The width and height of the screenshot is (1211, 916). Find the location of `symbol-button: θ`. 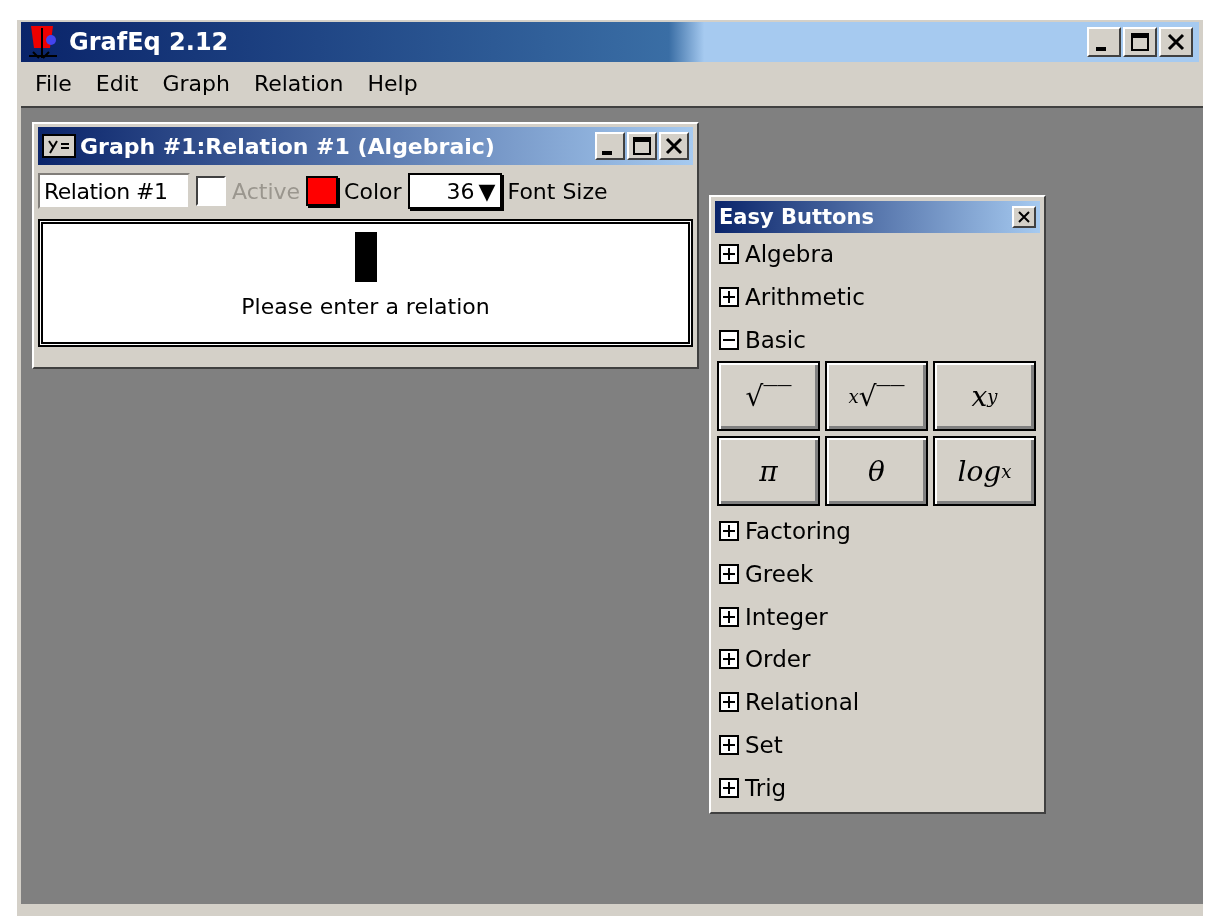

symbol-button: θ is located at coordinates (876, 471).